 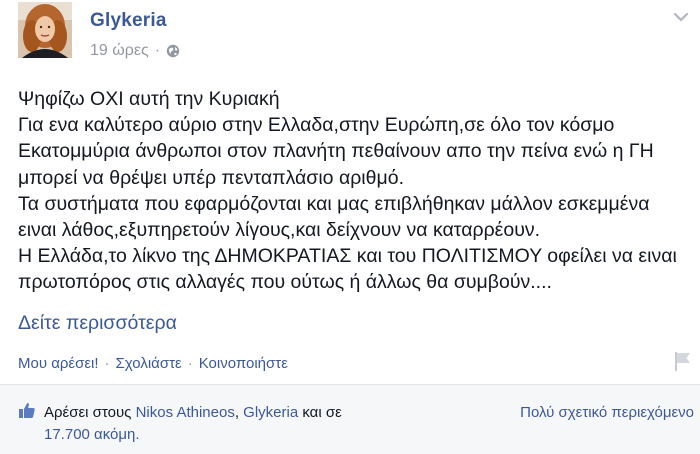 I want to click on likes-and: και σε, so click(x=322, y=412).